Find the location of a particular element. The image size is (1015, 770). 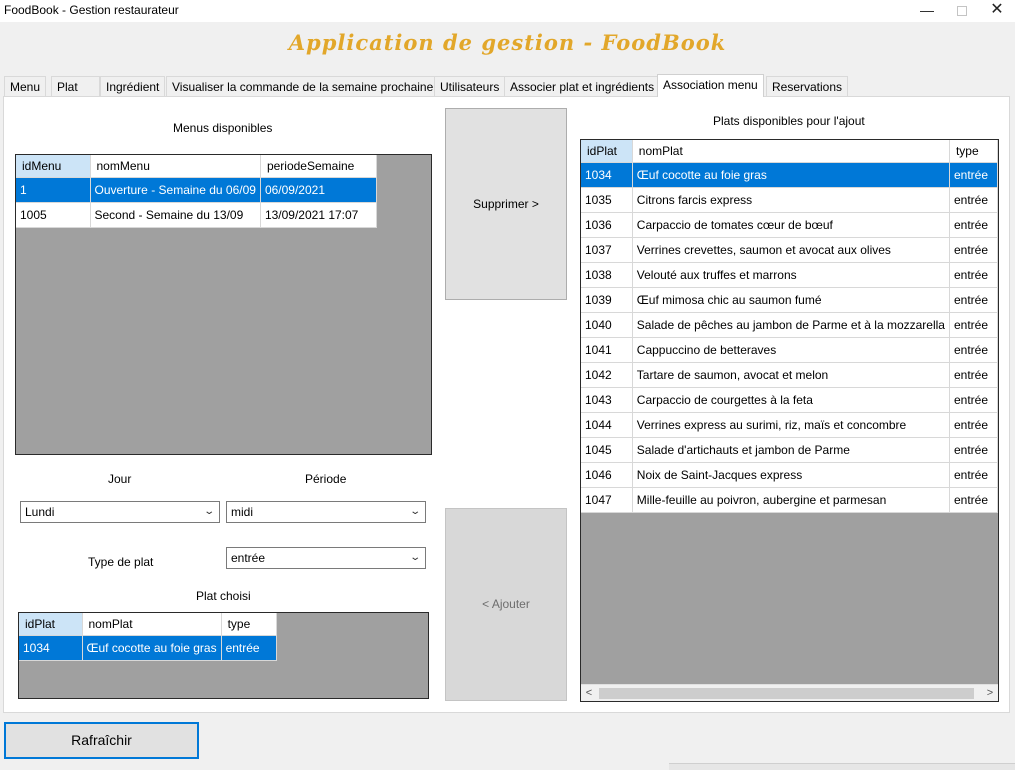

plats-title: Plats disponibles pour l'ajout is located at coordinates (789, 121).